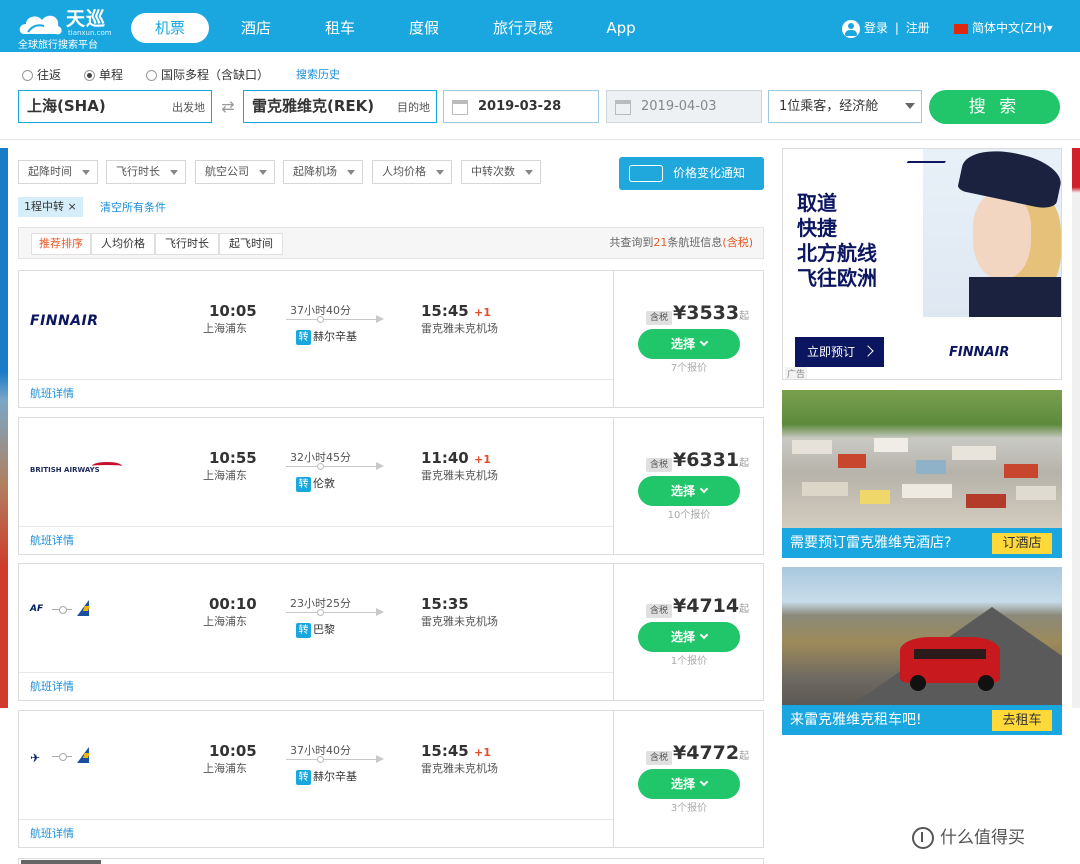  I want to click on nav-vacations: 度假, so click(424, 28).